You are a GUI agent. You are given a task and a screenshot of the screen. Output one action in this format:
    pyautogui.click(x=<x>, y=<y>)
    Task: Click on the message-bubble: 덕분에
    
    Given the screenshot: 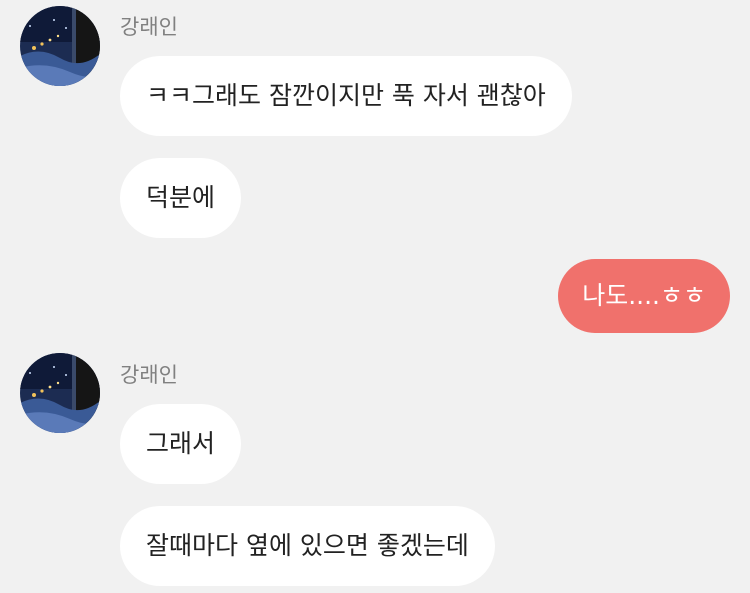 What is the action you would take?
    pyautogui.click(x=181, y=198)
    